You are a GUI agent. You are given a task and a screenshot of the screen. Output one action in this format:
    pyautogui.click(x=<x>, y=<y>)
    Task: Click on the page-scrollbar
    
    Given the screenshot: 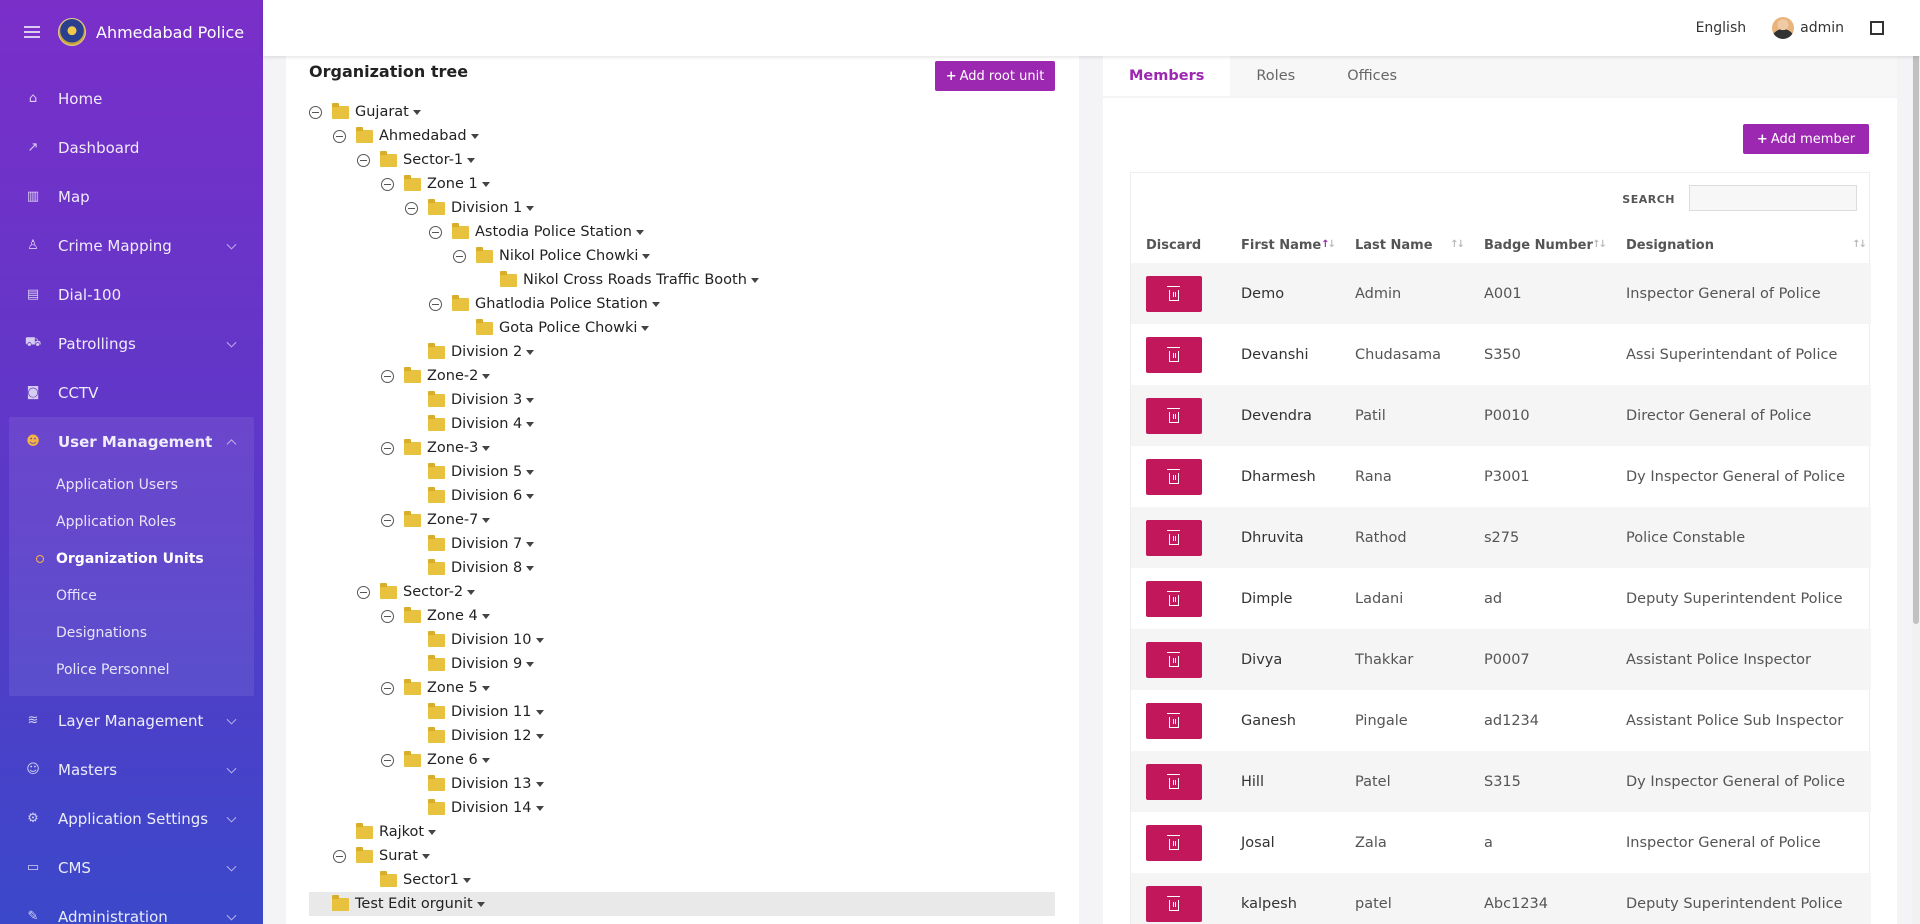 What is the action you would take?
    pyautogui.click(x=1916, y=462)
    